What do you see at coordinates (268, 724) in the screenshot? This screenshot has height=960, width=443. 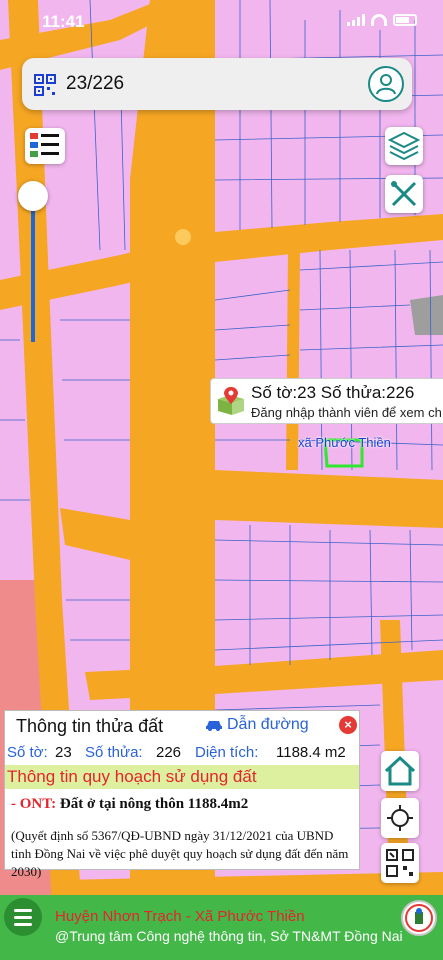 I see `directions-label: Dẫn đường` at bounding box center [268, 724].